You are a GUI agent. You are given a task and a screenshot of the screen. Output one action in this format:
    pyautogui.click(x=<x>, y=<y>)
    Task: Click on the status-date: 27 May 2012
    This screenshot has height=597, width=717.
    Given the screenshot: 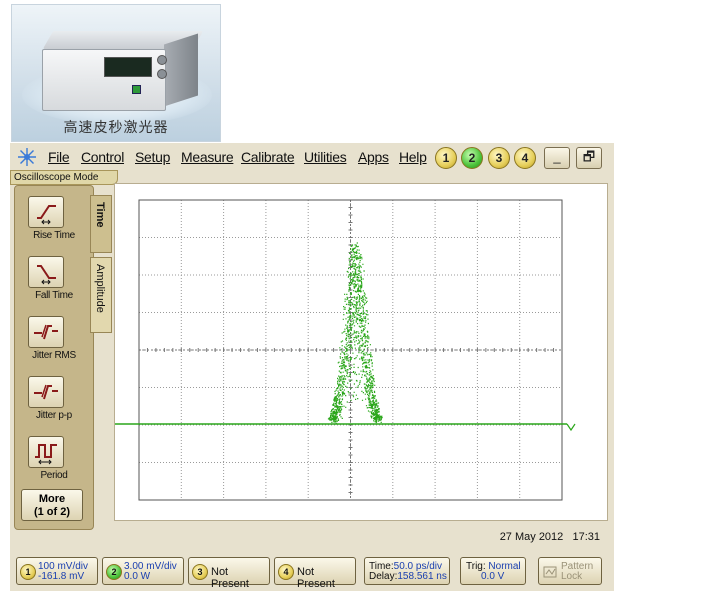 What is the action you would take?
    pyautogui.click(x=531, y=537)
    